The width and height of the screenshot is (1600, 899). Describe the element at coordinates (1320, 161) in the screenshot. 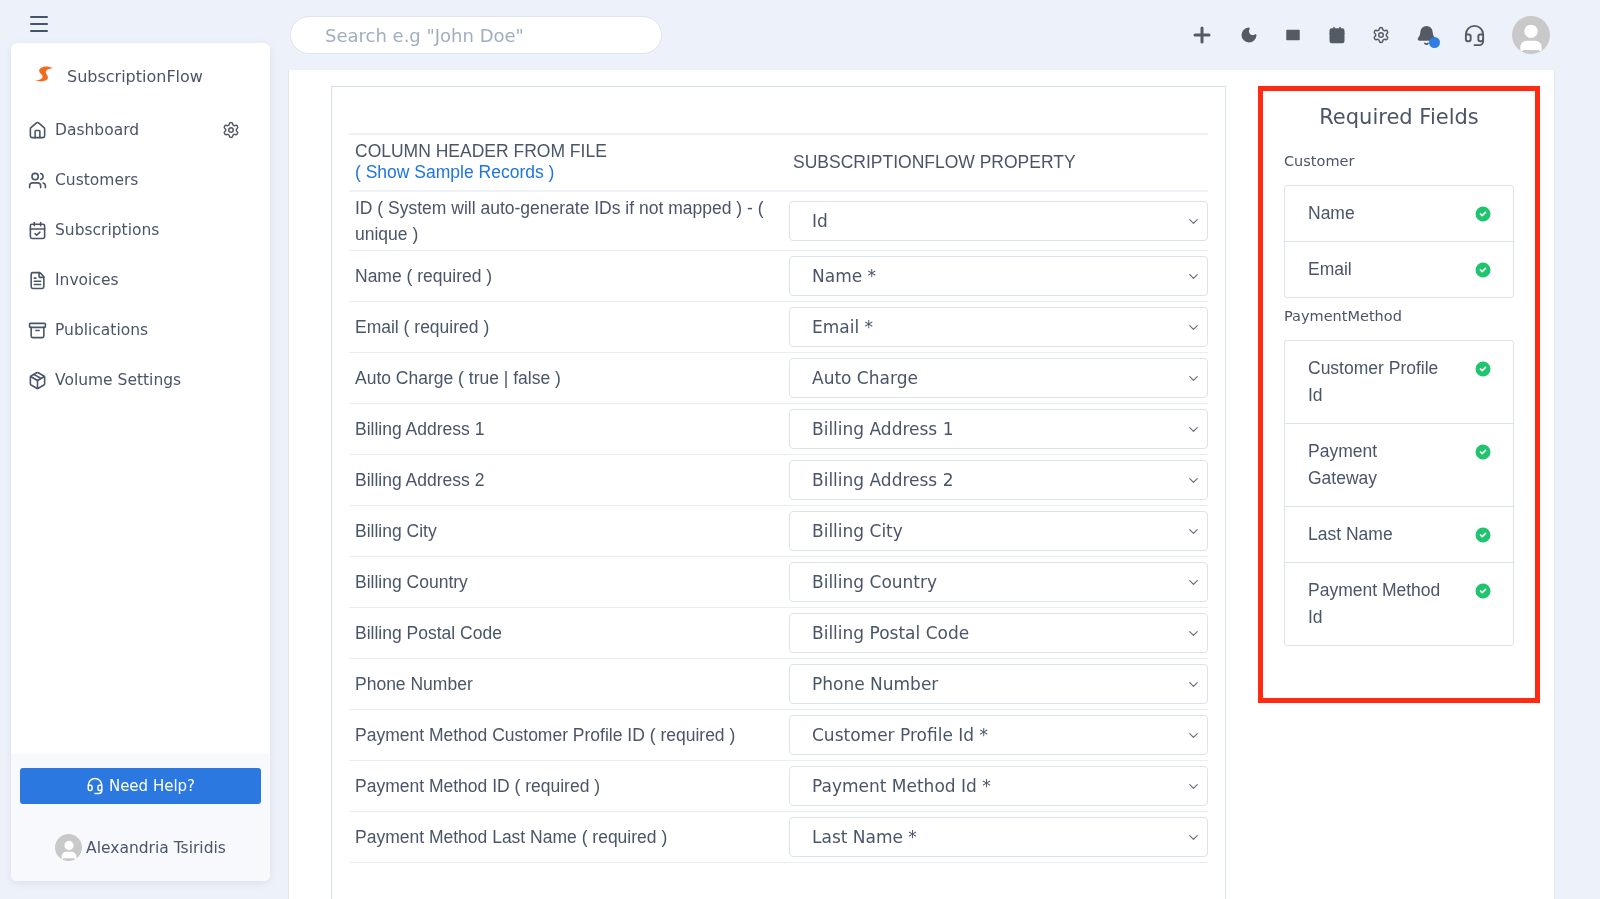

I see `group-title: Customer` at that location.